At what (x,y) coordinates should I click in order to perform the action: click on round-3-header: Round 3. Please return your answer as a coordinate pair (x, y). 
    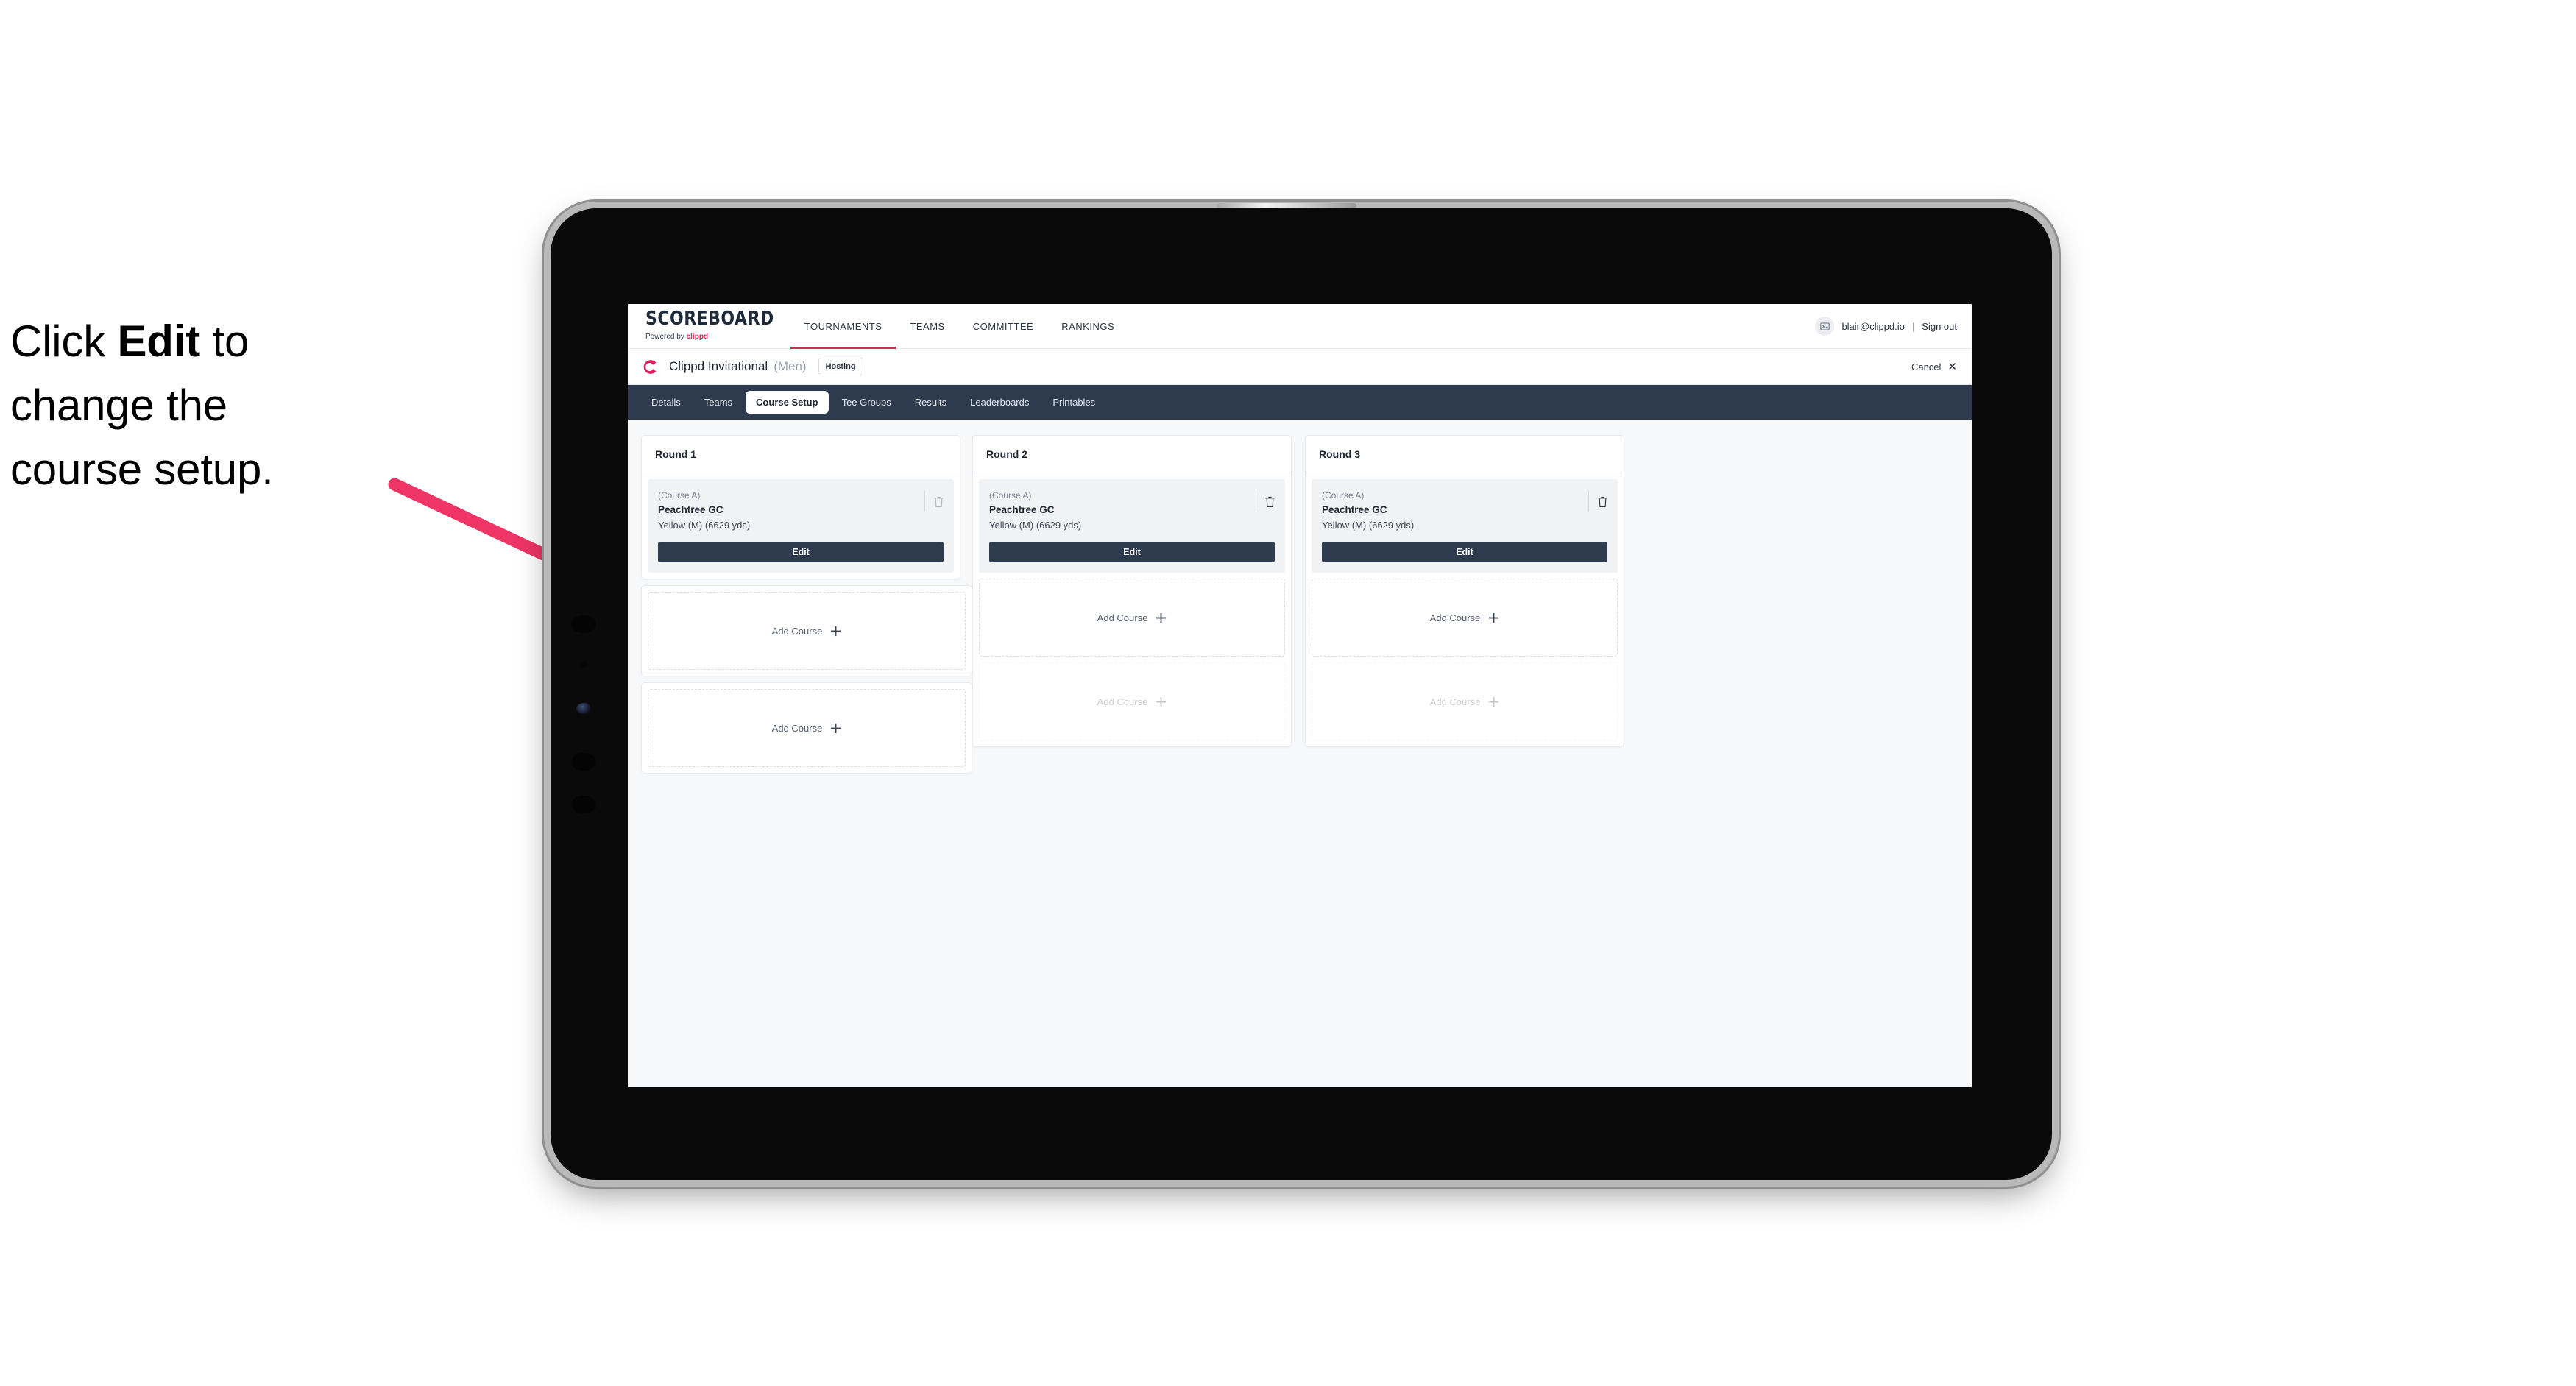
    Looking at the image, I should click on (1465, 455).